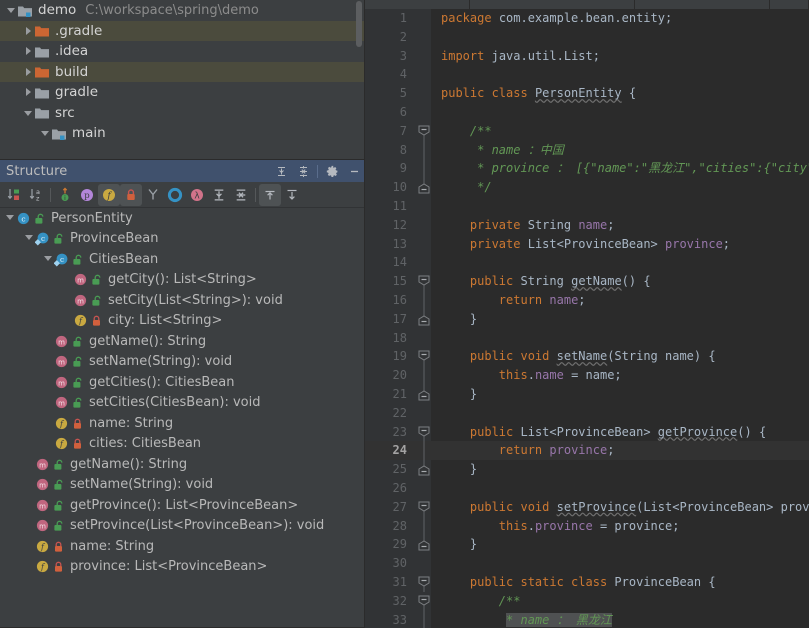 This screenshot has width=809, height=628. What do you see at coordinates (386, 619) in the screenshot?
I see `line-number: 33` at bounding box center [386, 619].